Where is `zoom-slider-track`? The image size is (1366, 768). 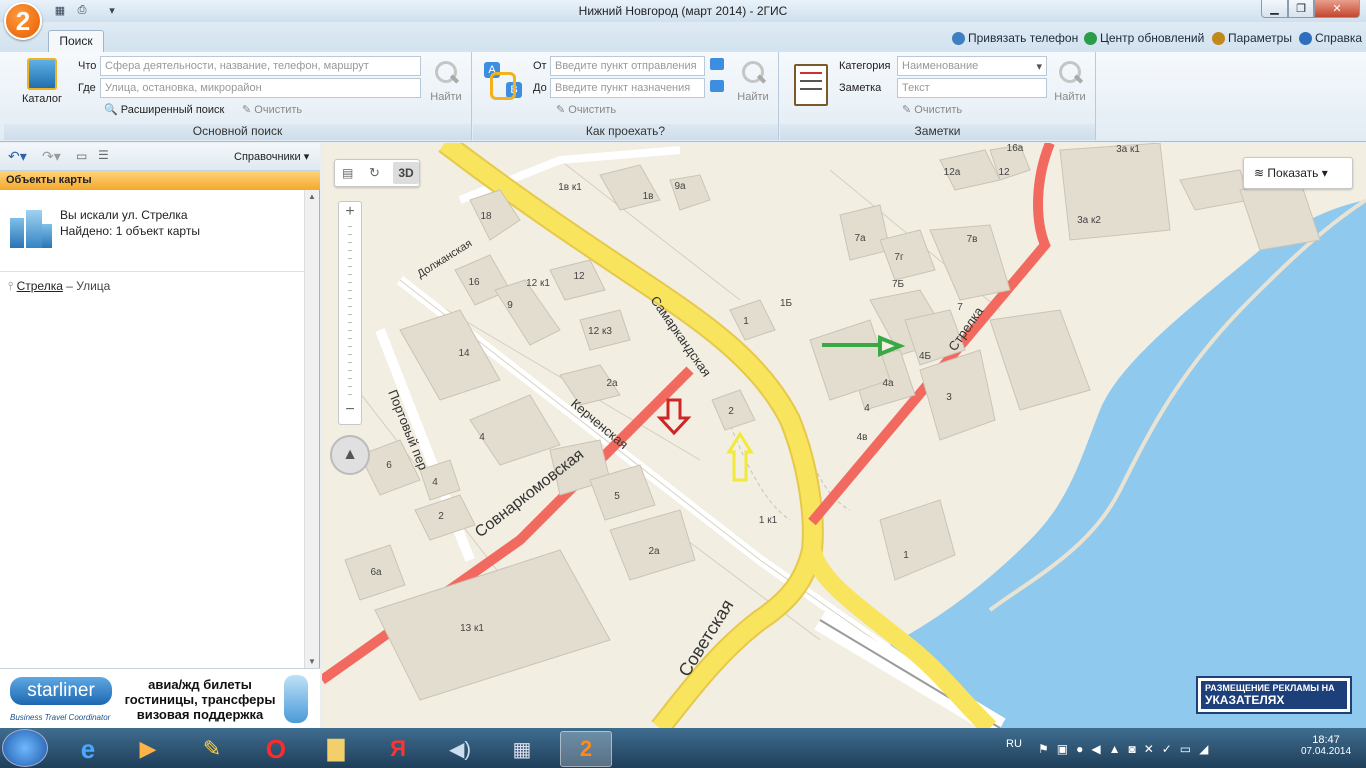
zoom-slider-track is located at coordinates (350, 311).